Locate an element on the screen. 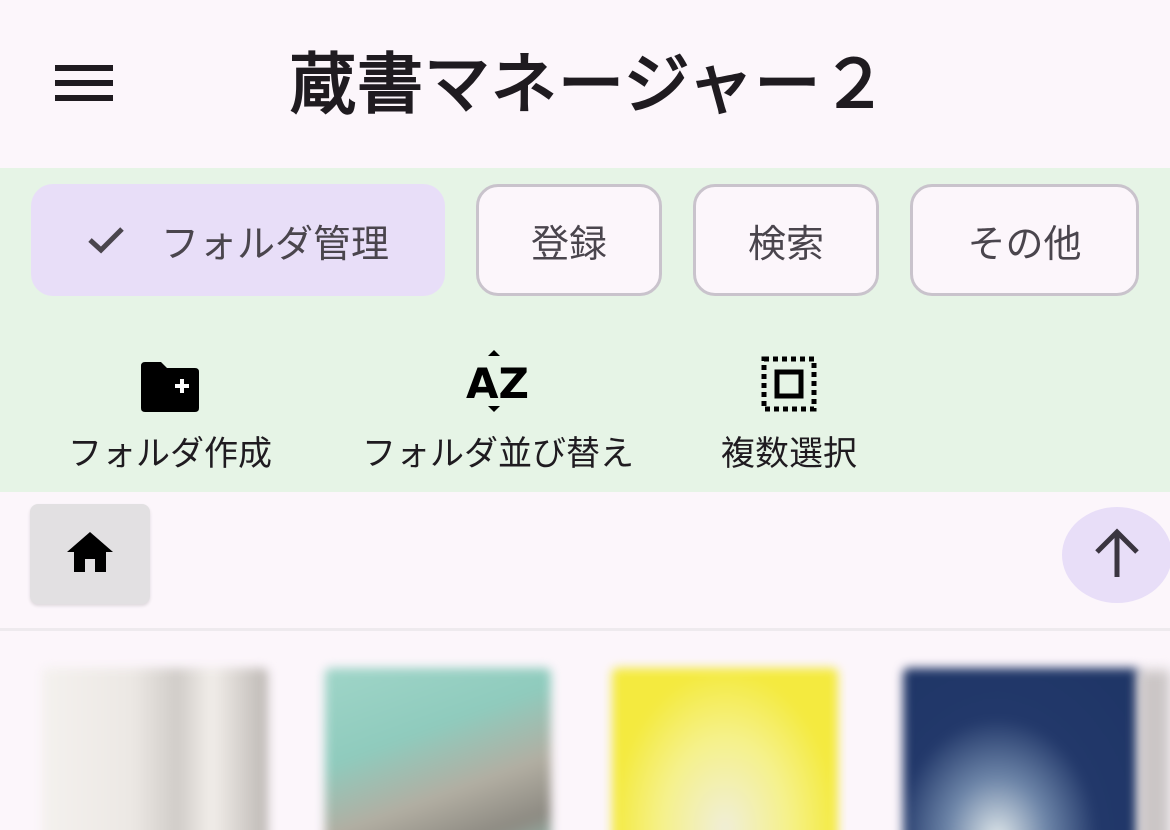  home-icon is located at coordinates (90, 554).